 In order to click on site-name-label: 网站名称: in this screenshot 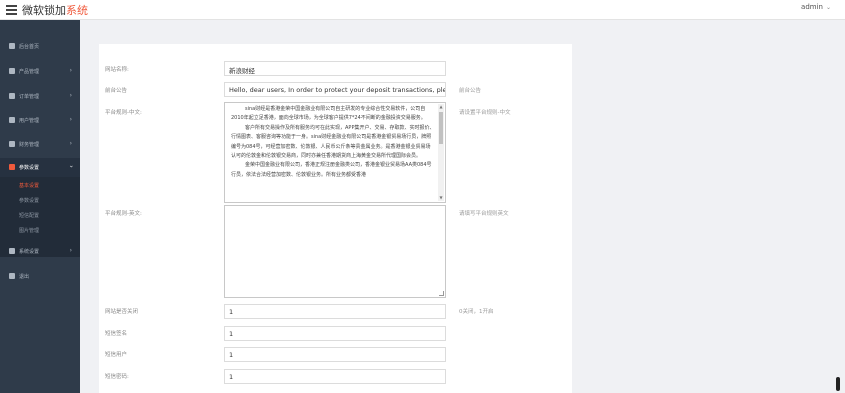, I will do `click(117, 70)`.